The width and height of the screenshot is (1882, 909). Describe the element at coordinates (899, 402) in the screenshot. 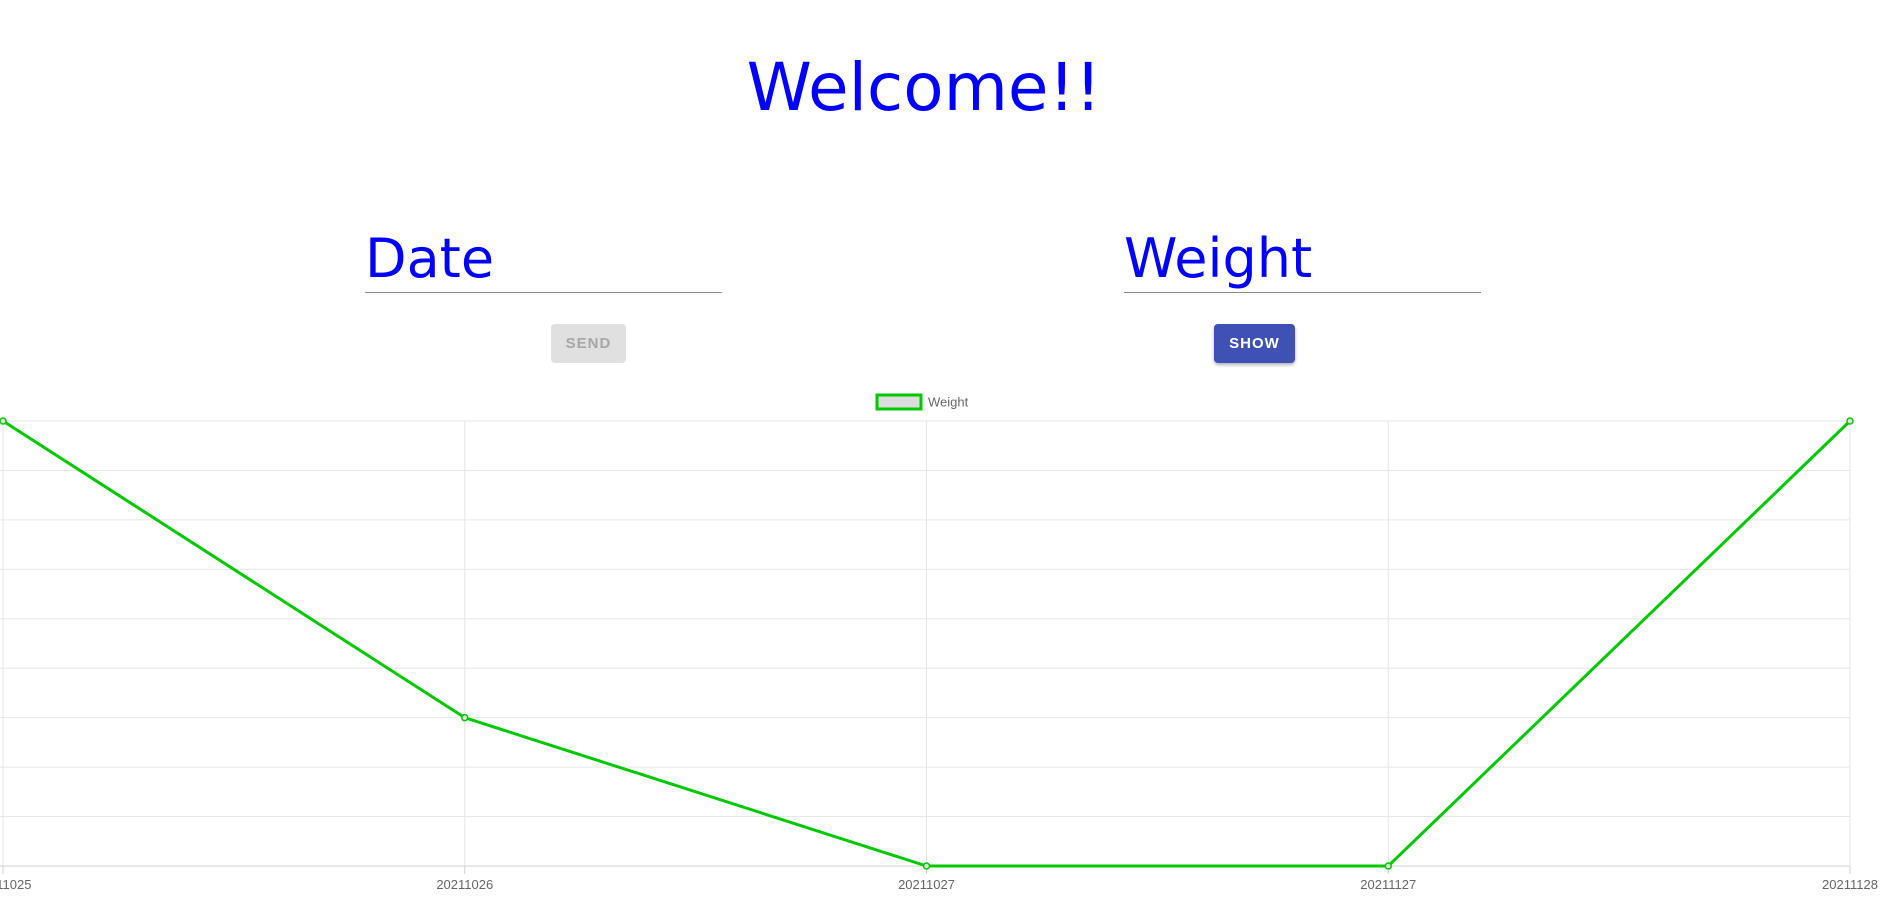

I see `legend-swatch` at that location.